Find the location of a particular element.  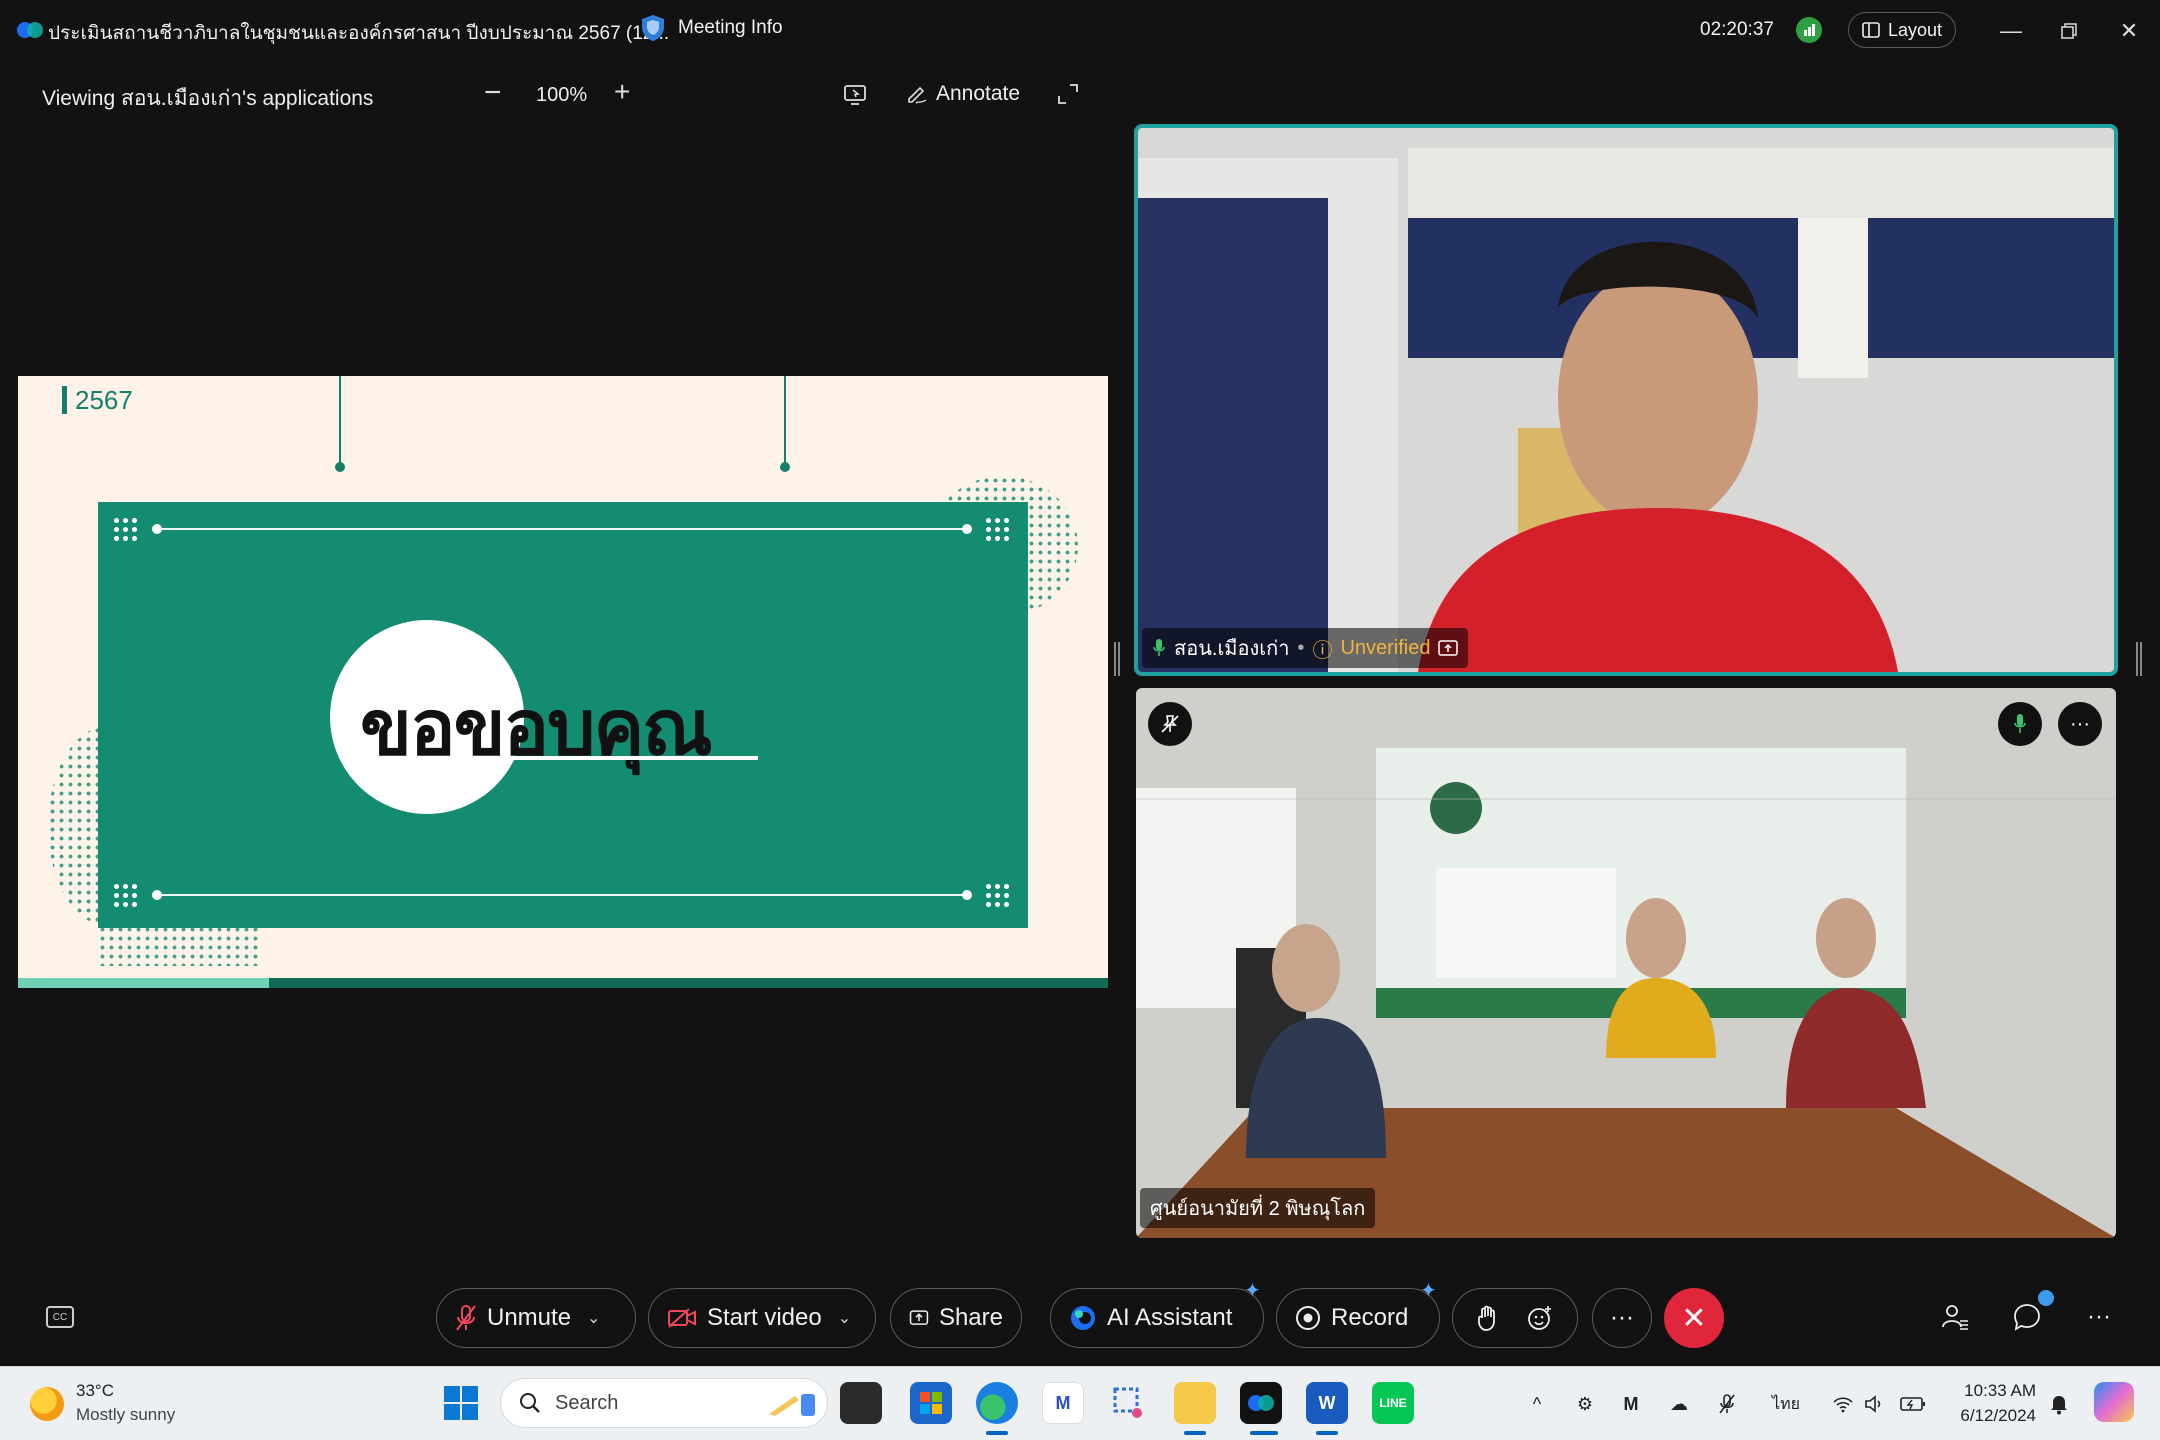

video-off-icon is located at coordinates (682, 1318).